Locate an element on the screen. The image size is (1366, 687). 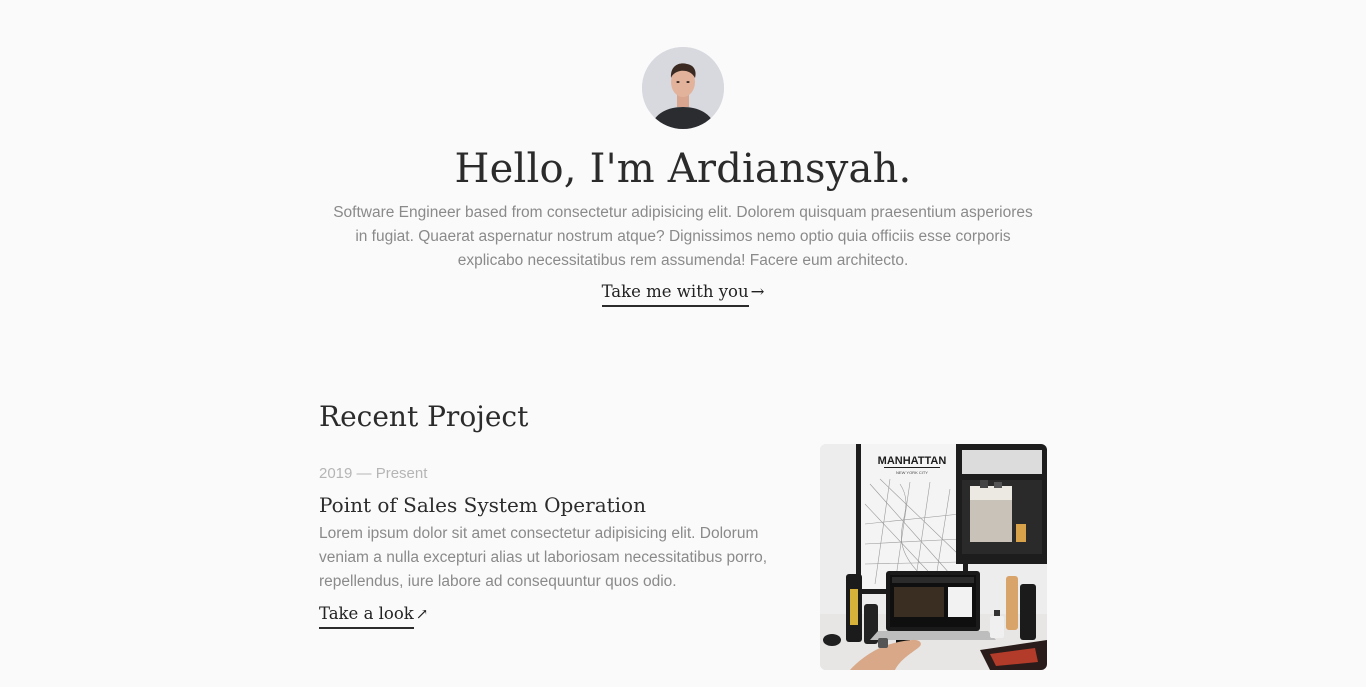
avatar-photo is located at coordinates (683, 88).